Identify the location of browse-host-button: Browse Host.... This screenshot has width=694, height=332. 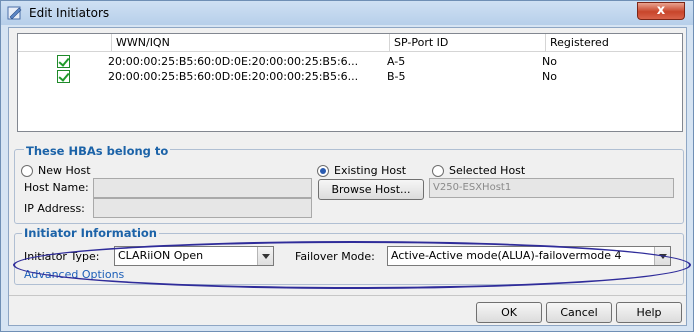
(371, 189).